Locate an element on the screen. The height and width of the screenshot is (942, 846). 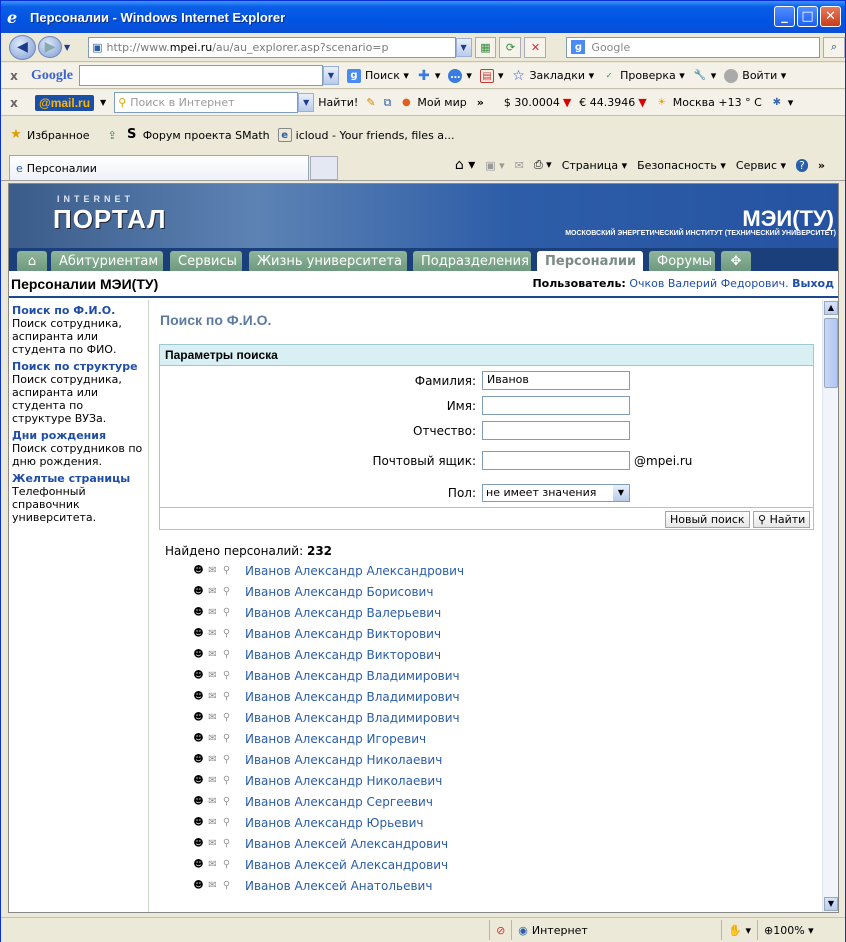
minimize-button: _ is located at coordinates (784, 16).